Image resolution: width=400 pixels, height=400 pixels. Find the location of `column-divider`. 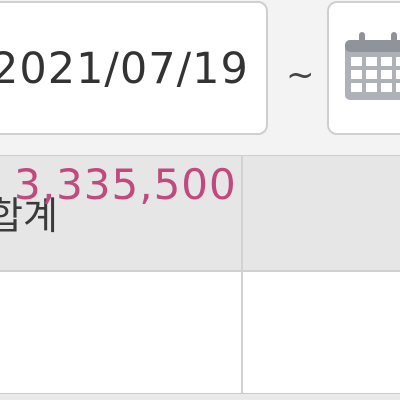

column-divider is located at coordinates (242, 277).